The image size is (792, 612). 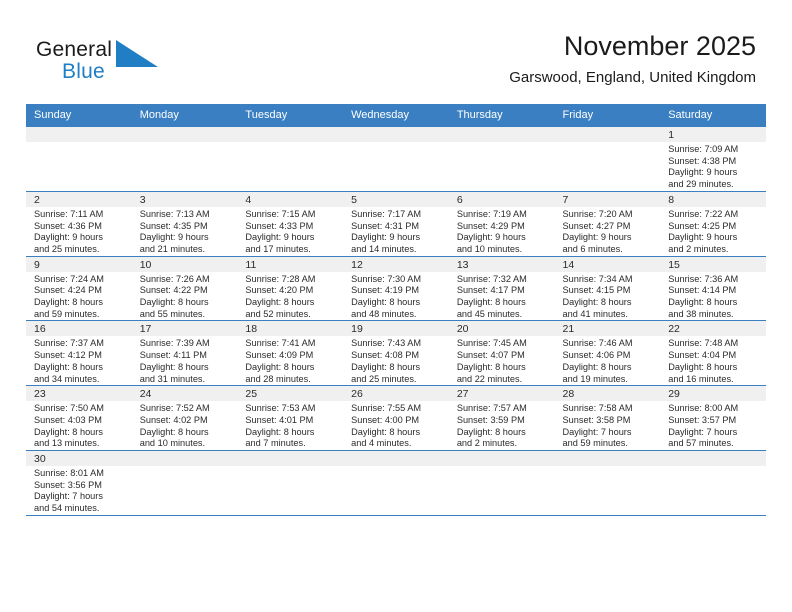 What do you see at coordinates (386, 213) in the screenshot?
I see `sunrise-time: Sunrise: 7:17 AM` at bounding box center [386, 213].